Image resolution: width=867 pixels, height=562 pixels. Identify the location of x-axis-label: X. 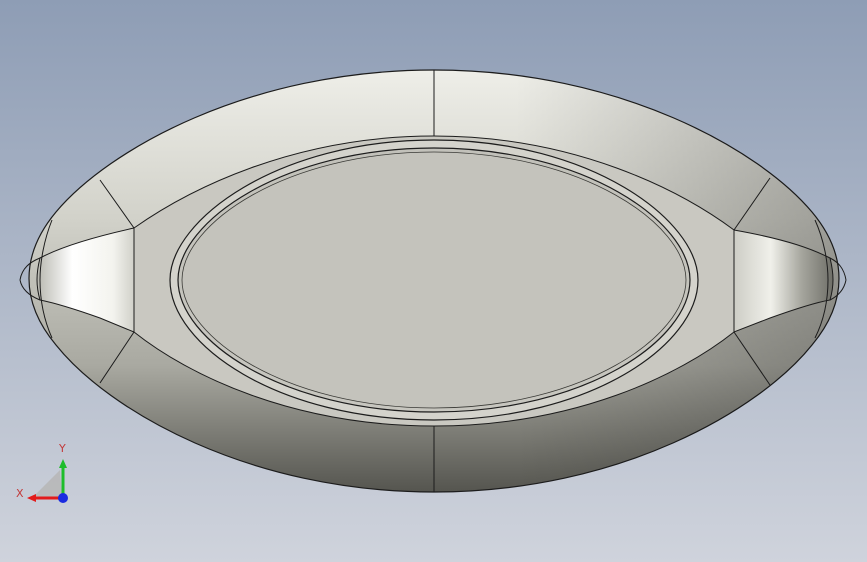
(20, 493).